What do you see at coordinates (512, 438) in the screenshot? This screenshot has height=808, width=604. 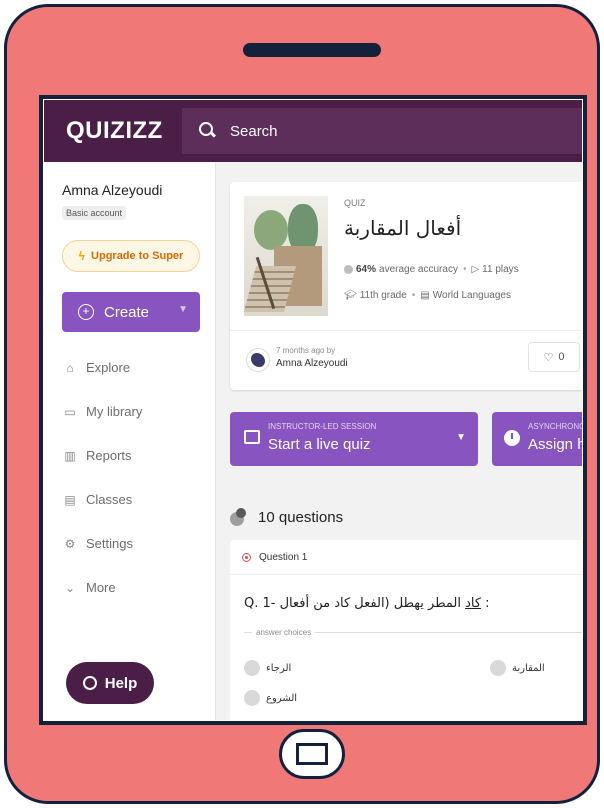 I see `clock-icon` at bounding box center [512, 438].